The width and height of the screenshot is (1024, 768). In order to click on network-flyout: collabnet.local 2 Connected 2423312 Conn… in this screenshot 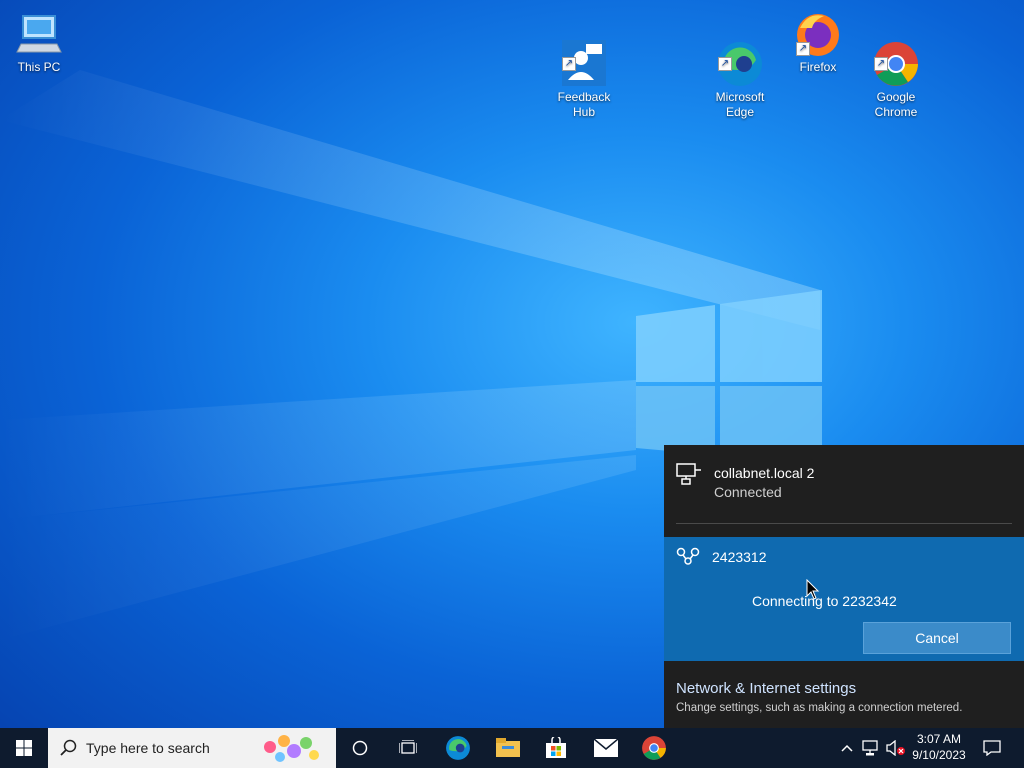, I will do `click(844, 586)`.